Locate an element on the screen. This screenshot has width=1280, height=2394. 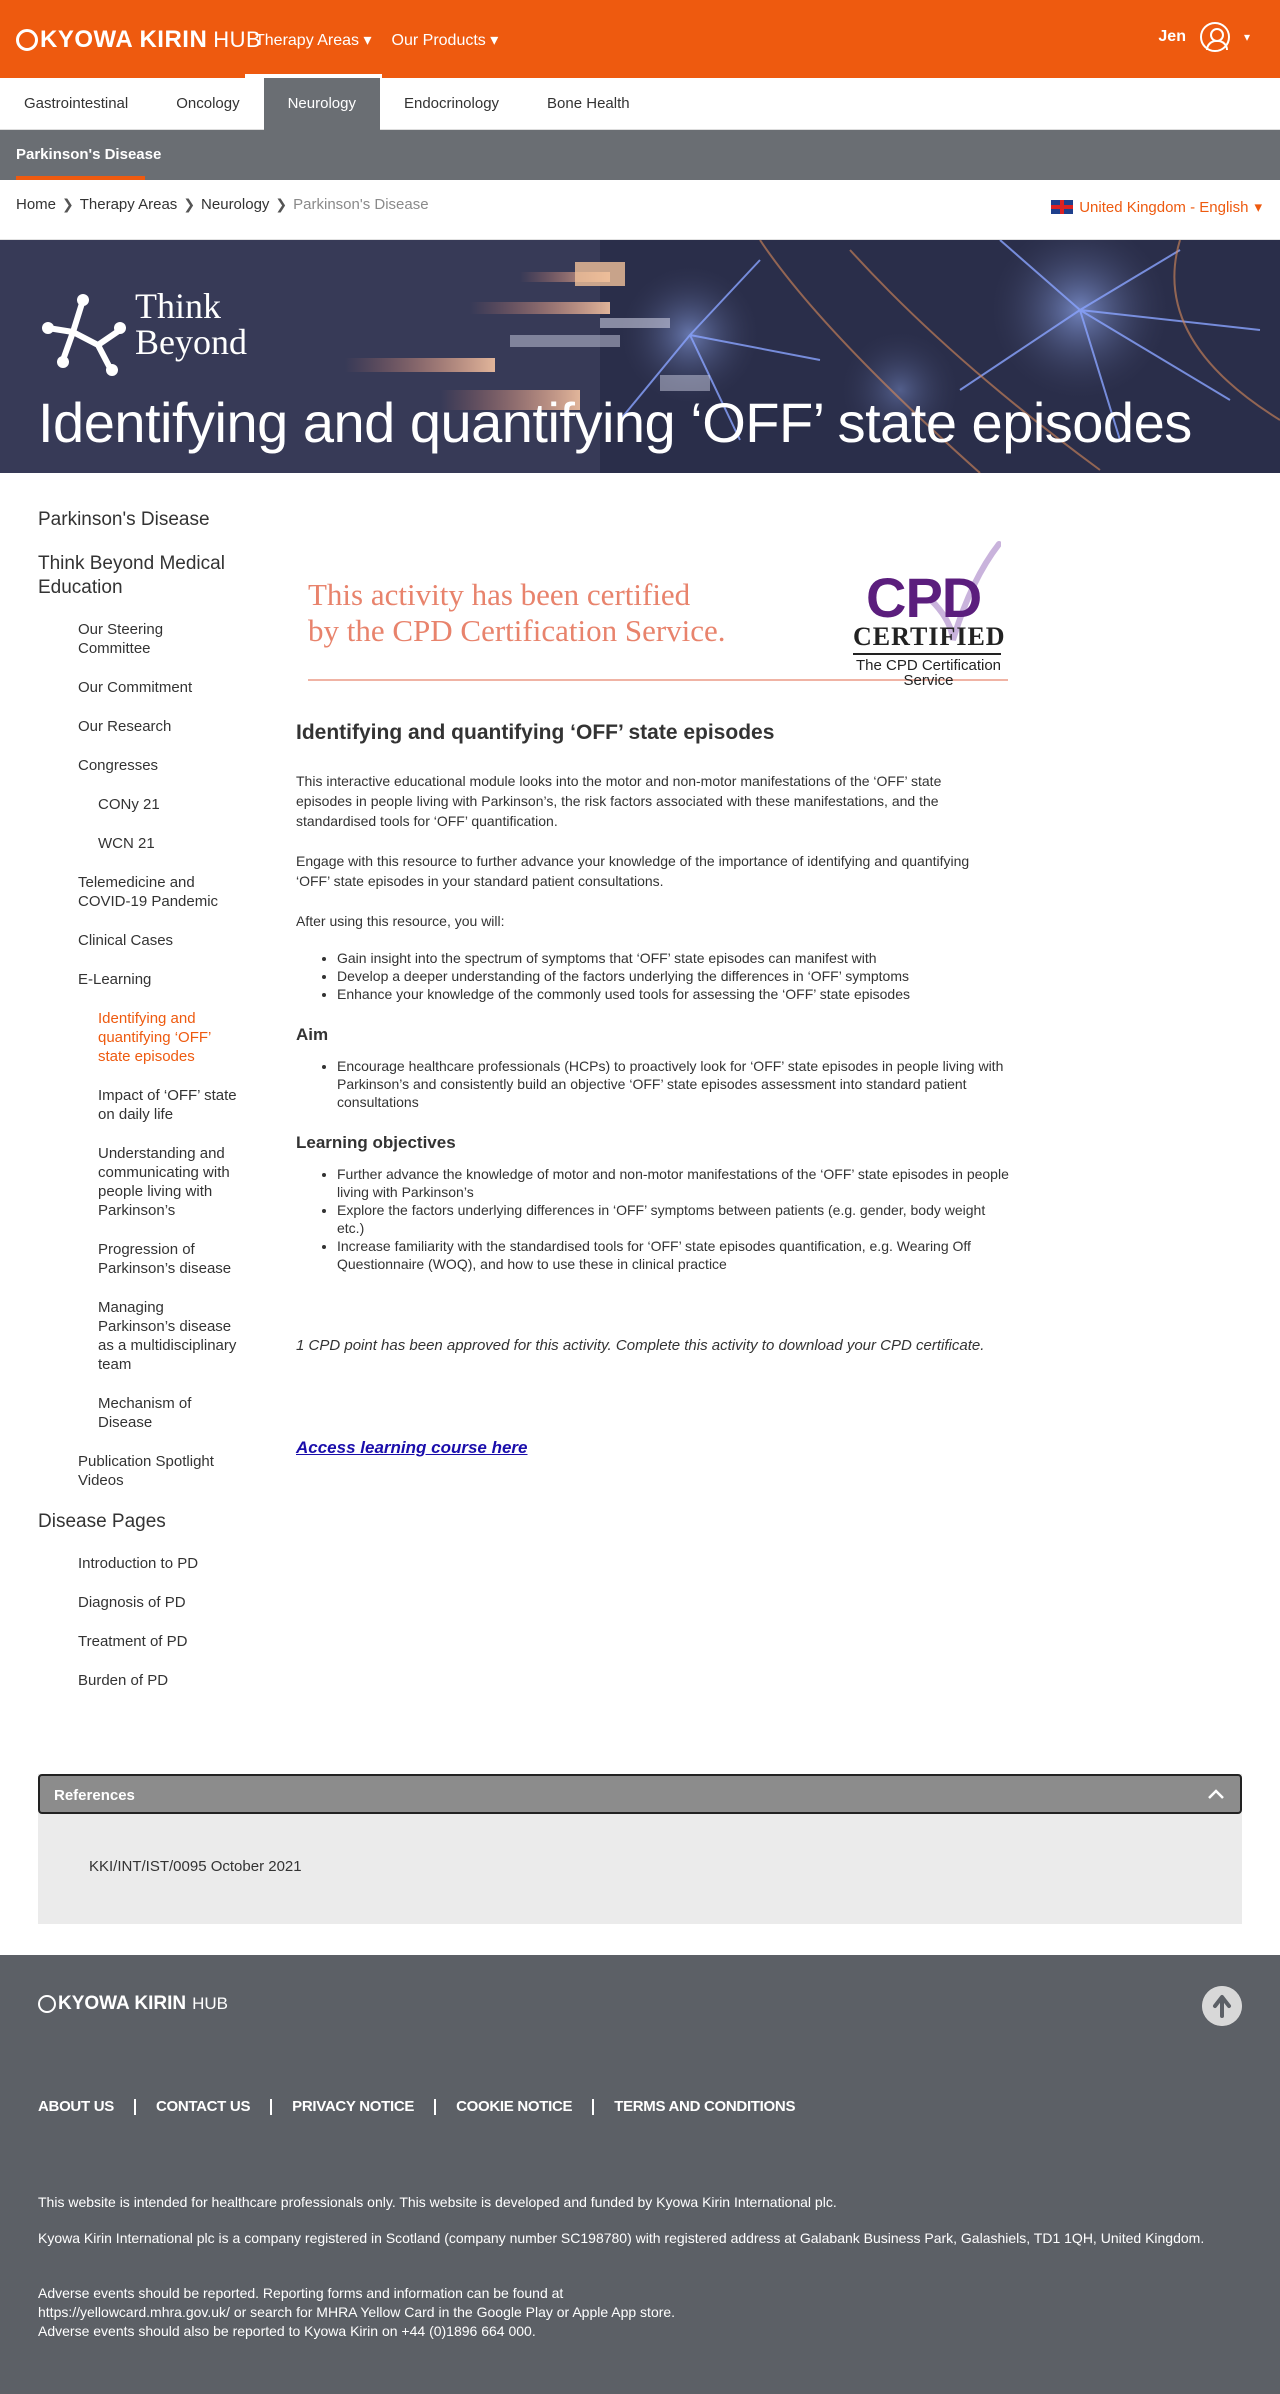
tab-gastrointestinal: Gastrointestinal is located at coordinates (76, 104).